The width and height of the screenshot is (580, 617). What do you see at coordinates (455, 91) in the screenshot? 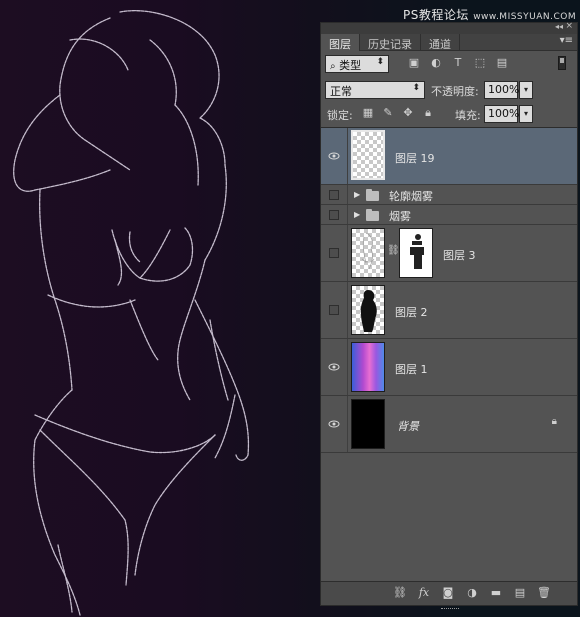
I see `opacity-label: 不透明度:` at bounding box center [455, 91].